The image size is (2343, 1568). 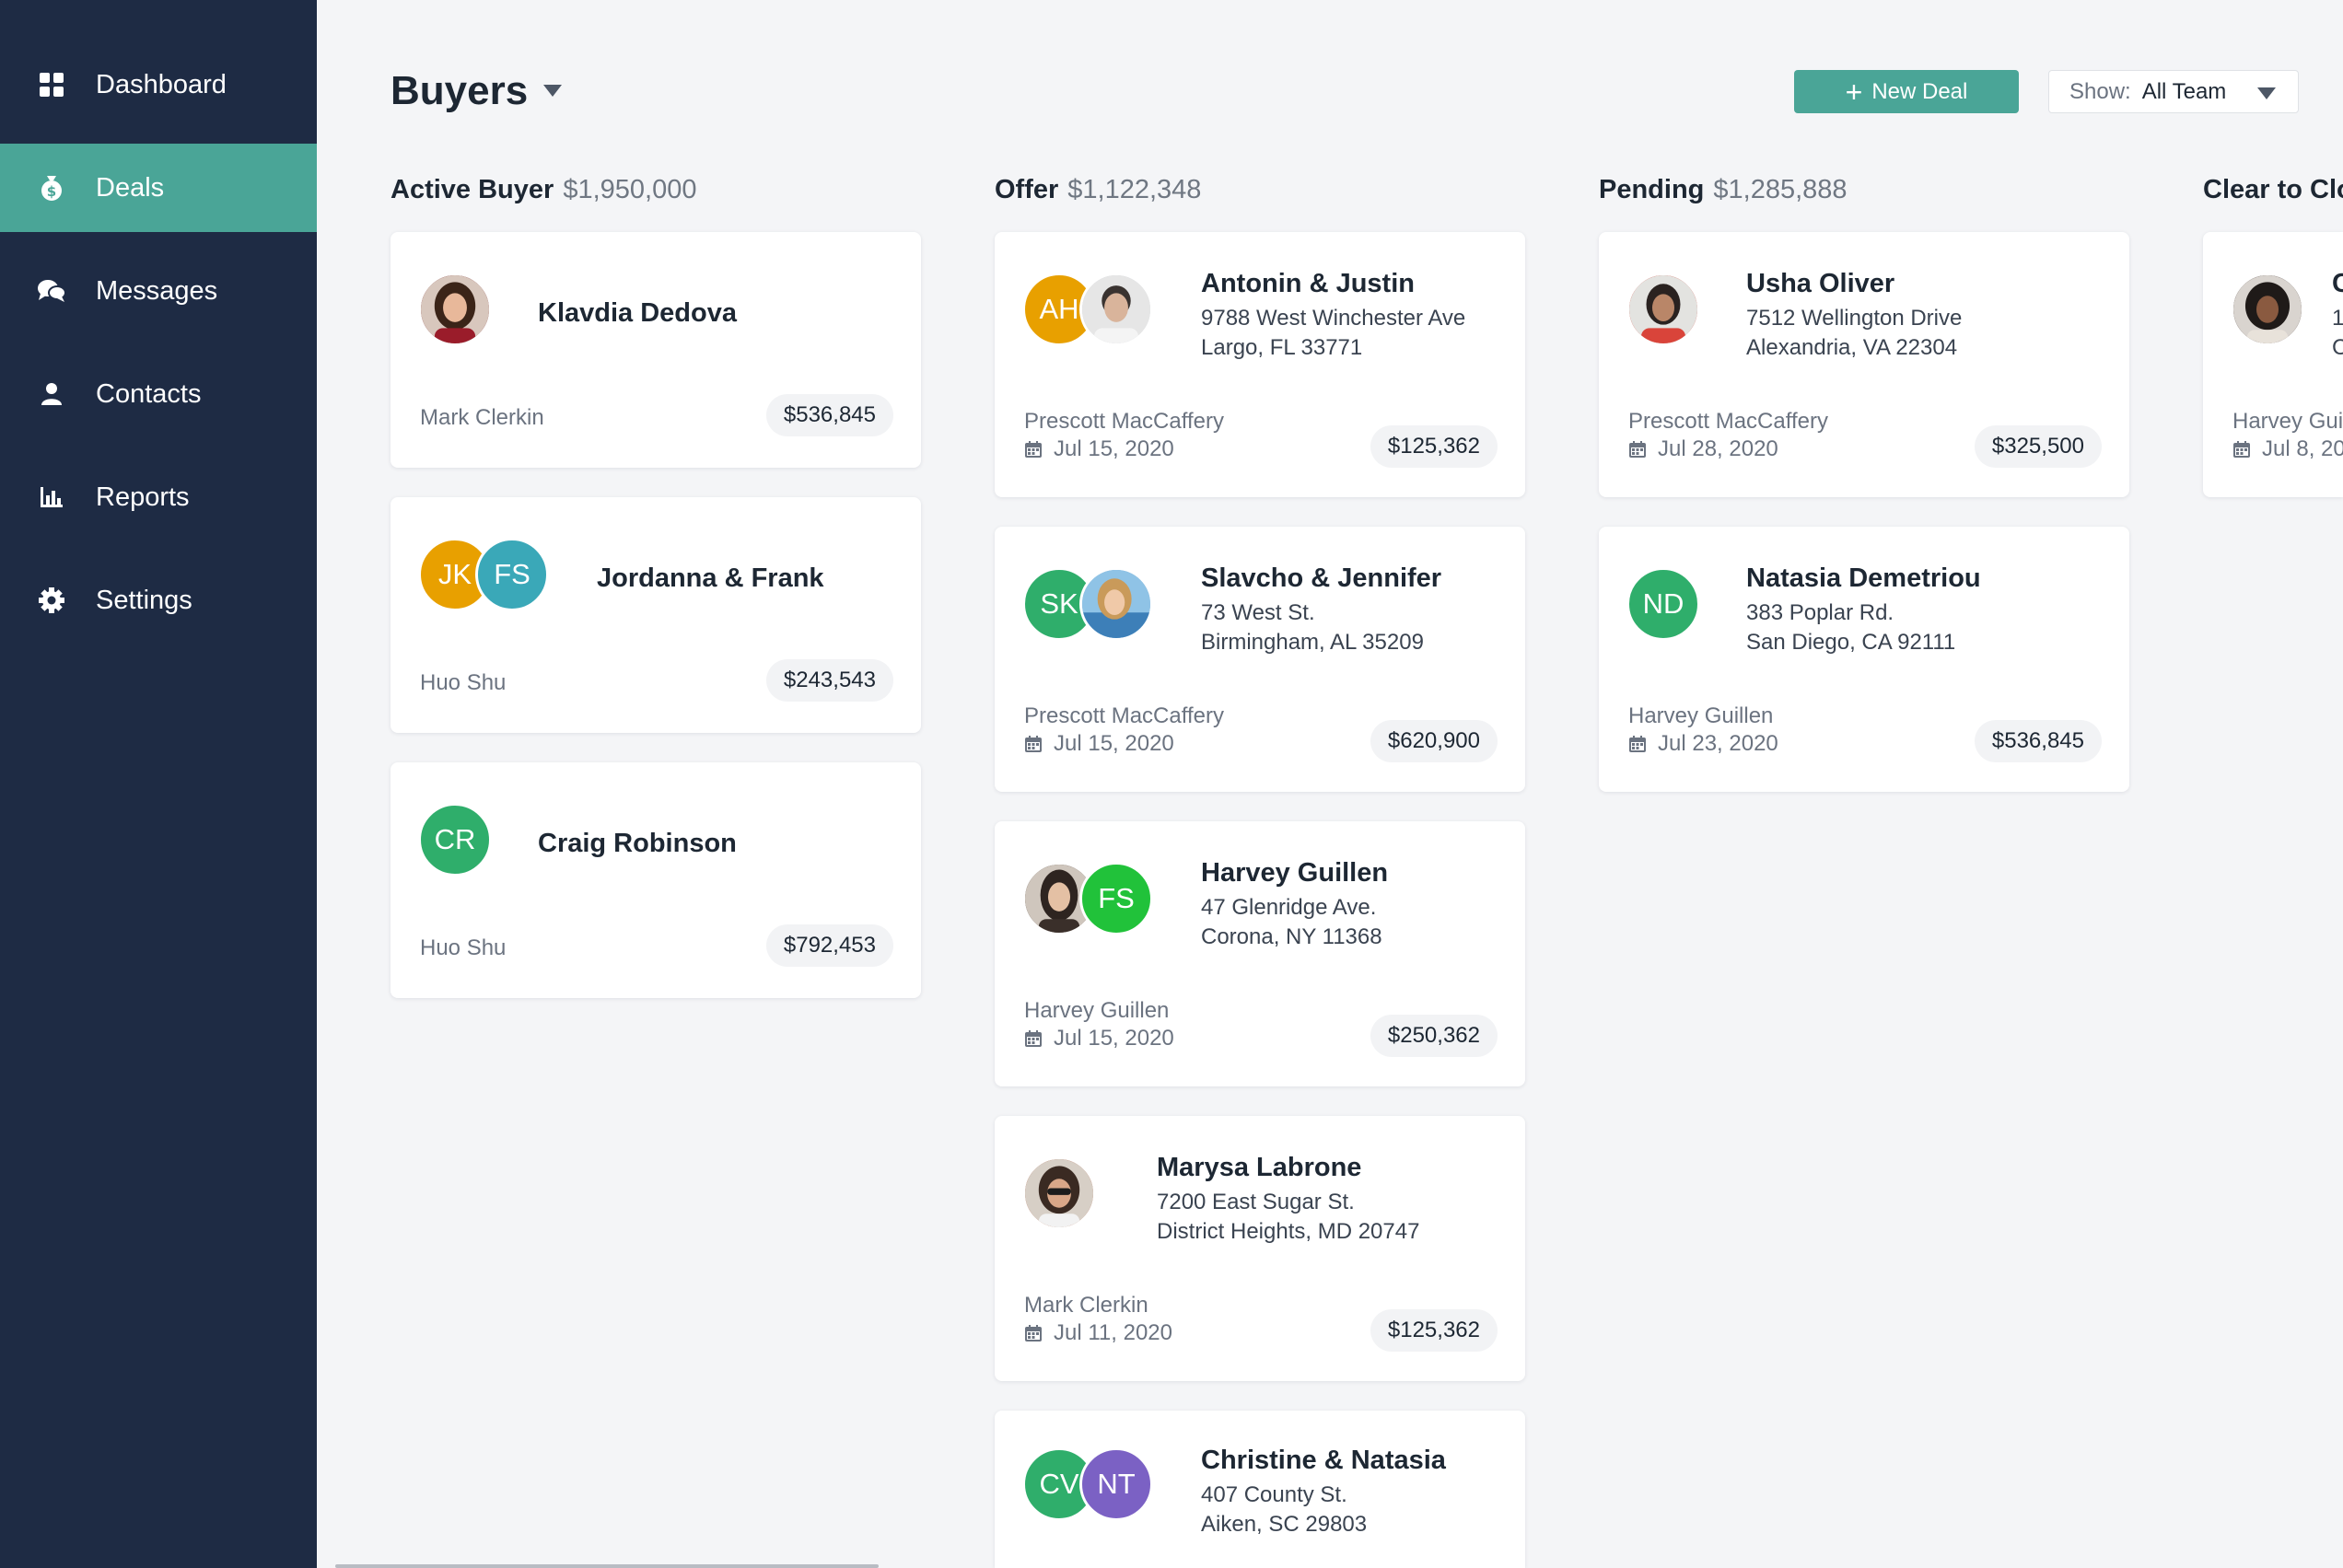 I want to click on close-date: Jul 28, 2020, so click(x=1703, y=449).